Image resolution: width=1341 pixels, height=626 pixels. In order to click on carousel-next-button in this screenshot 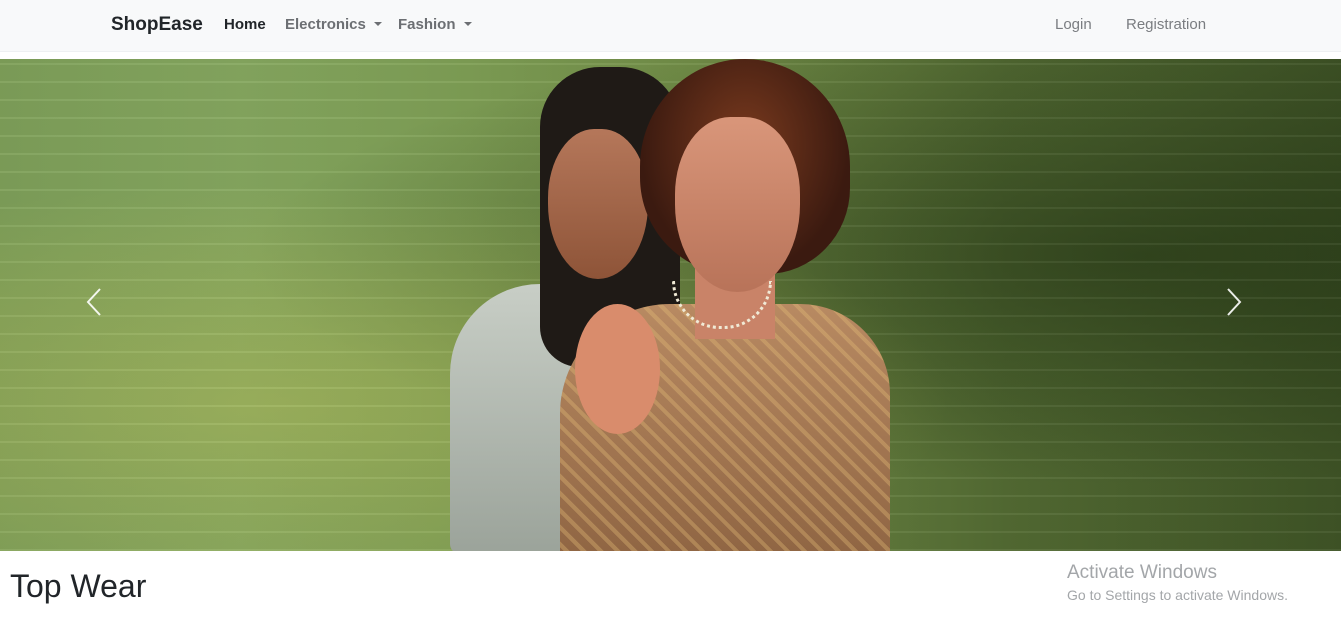, I will do `click(1240, 305)`.